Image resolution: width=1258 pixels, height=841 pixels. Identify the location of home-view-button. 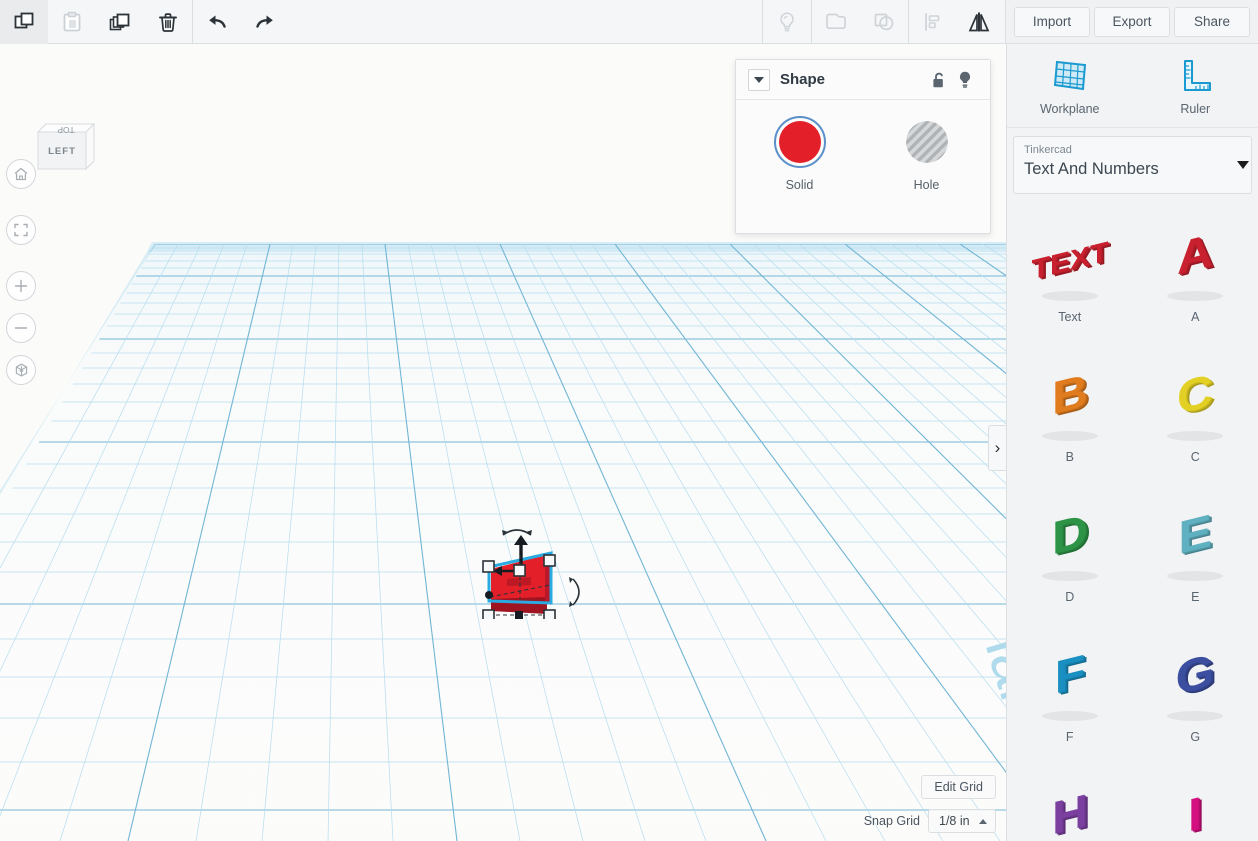
(21, 174).